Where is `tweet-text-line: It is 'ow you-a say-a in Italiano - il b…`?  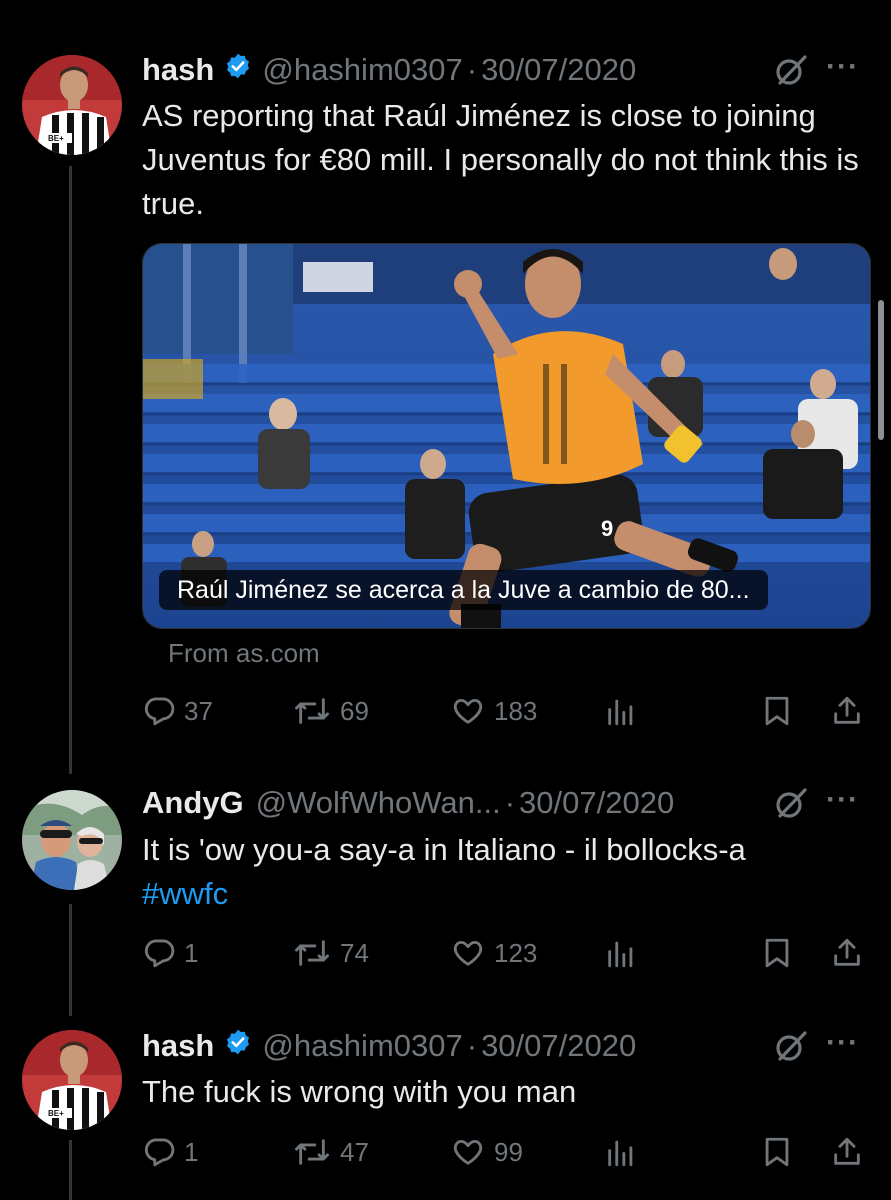 tweet-text-line: It is 'ow you-a say-a in Italiano - il b… is located at coordinates (444, 849).